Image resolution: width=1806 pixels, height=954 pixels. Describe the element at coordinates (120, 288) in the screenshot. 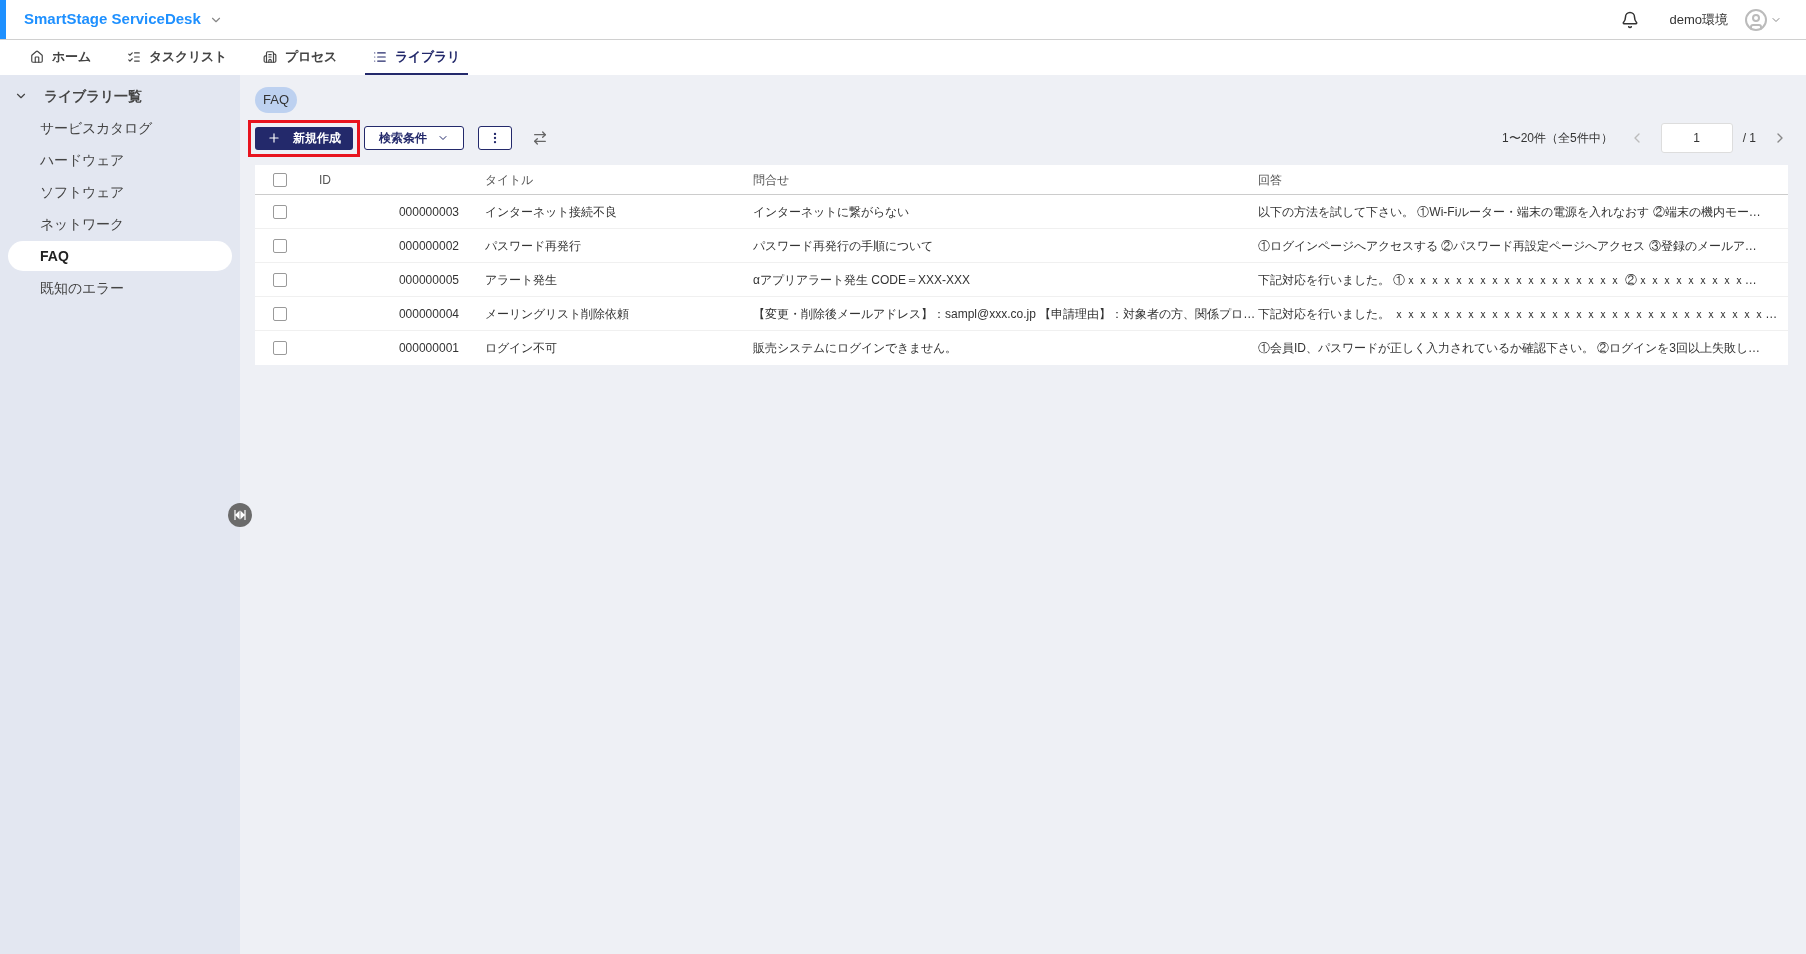

I see `sidebar-item: 既知のエラー` at that location.